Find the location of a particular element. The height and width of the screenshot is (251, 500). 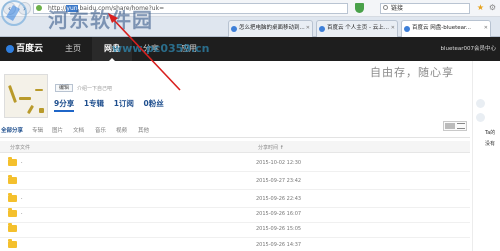

stat-albums: 1专辑 is located at coordinates (94, 103).